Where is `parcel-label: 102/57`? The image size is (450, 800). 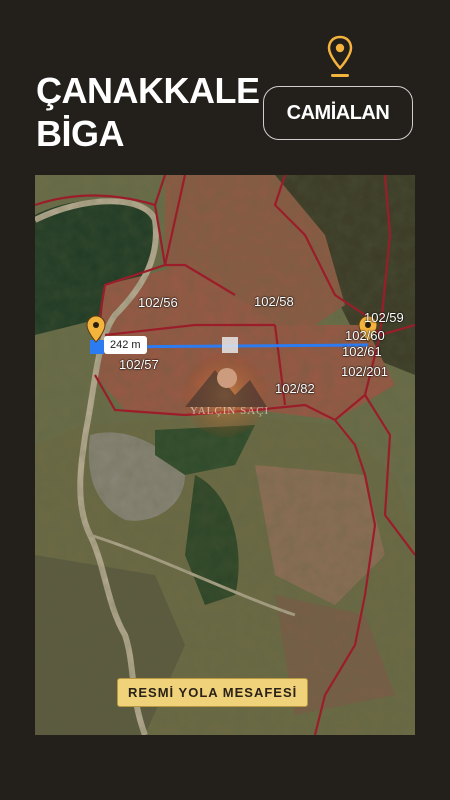 parcel-label: 102/57 is located at coordinates (139, 364).